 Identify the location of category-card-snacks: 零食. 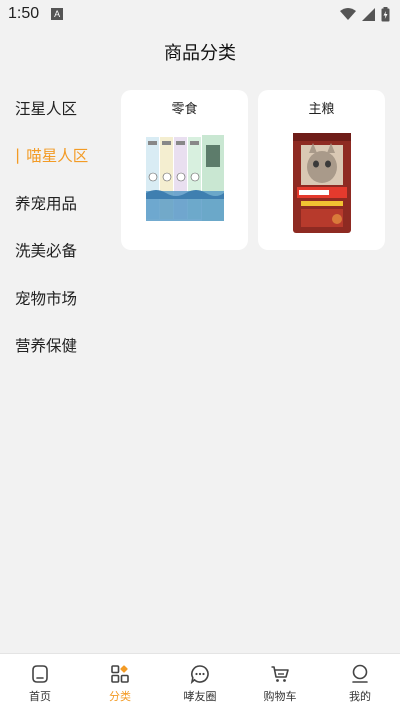
(184, 170).